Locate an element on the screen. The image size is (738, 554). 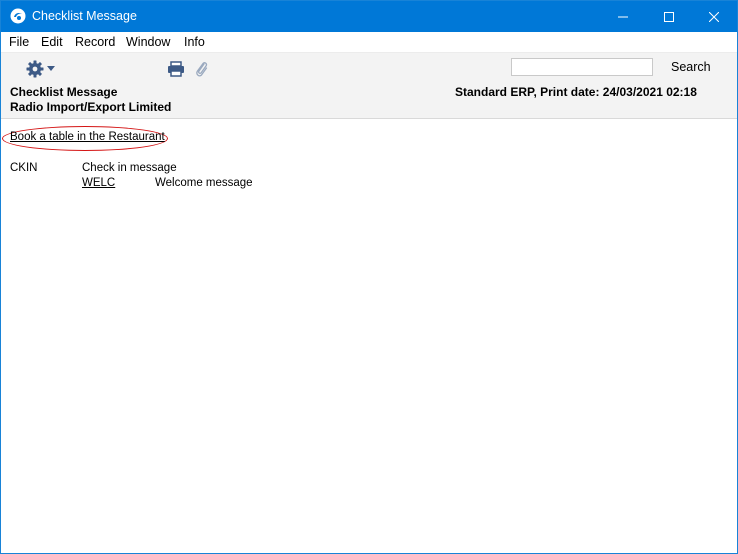
row-description: Welcome message is located at coordinates (204, 183).